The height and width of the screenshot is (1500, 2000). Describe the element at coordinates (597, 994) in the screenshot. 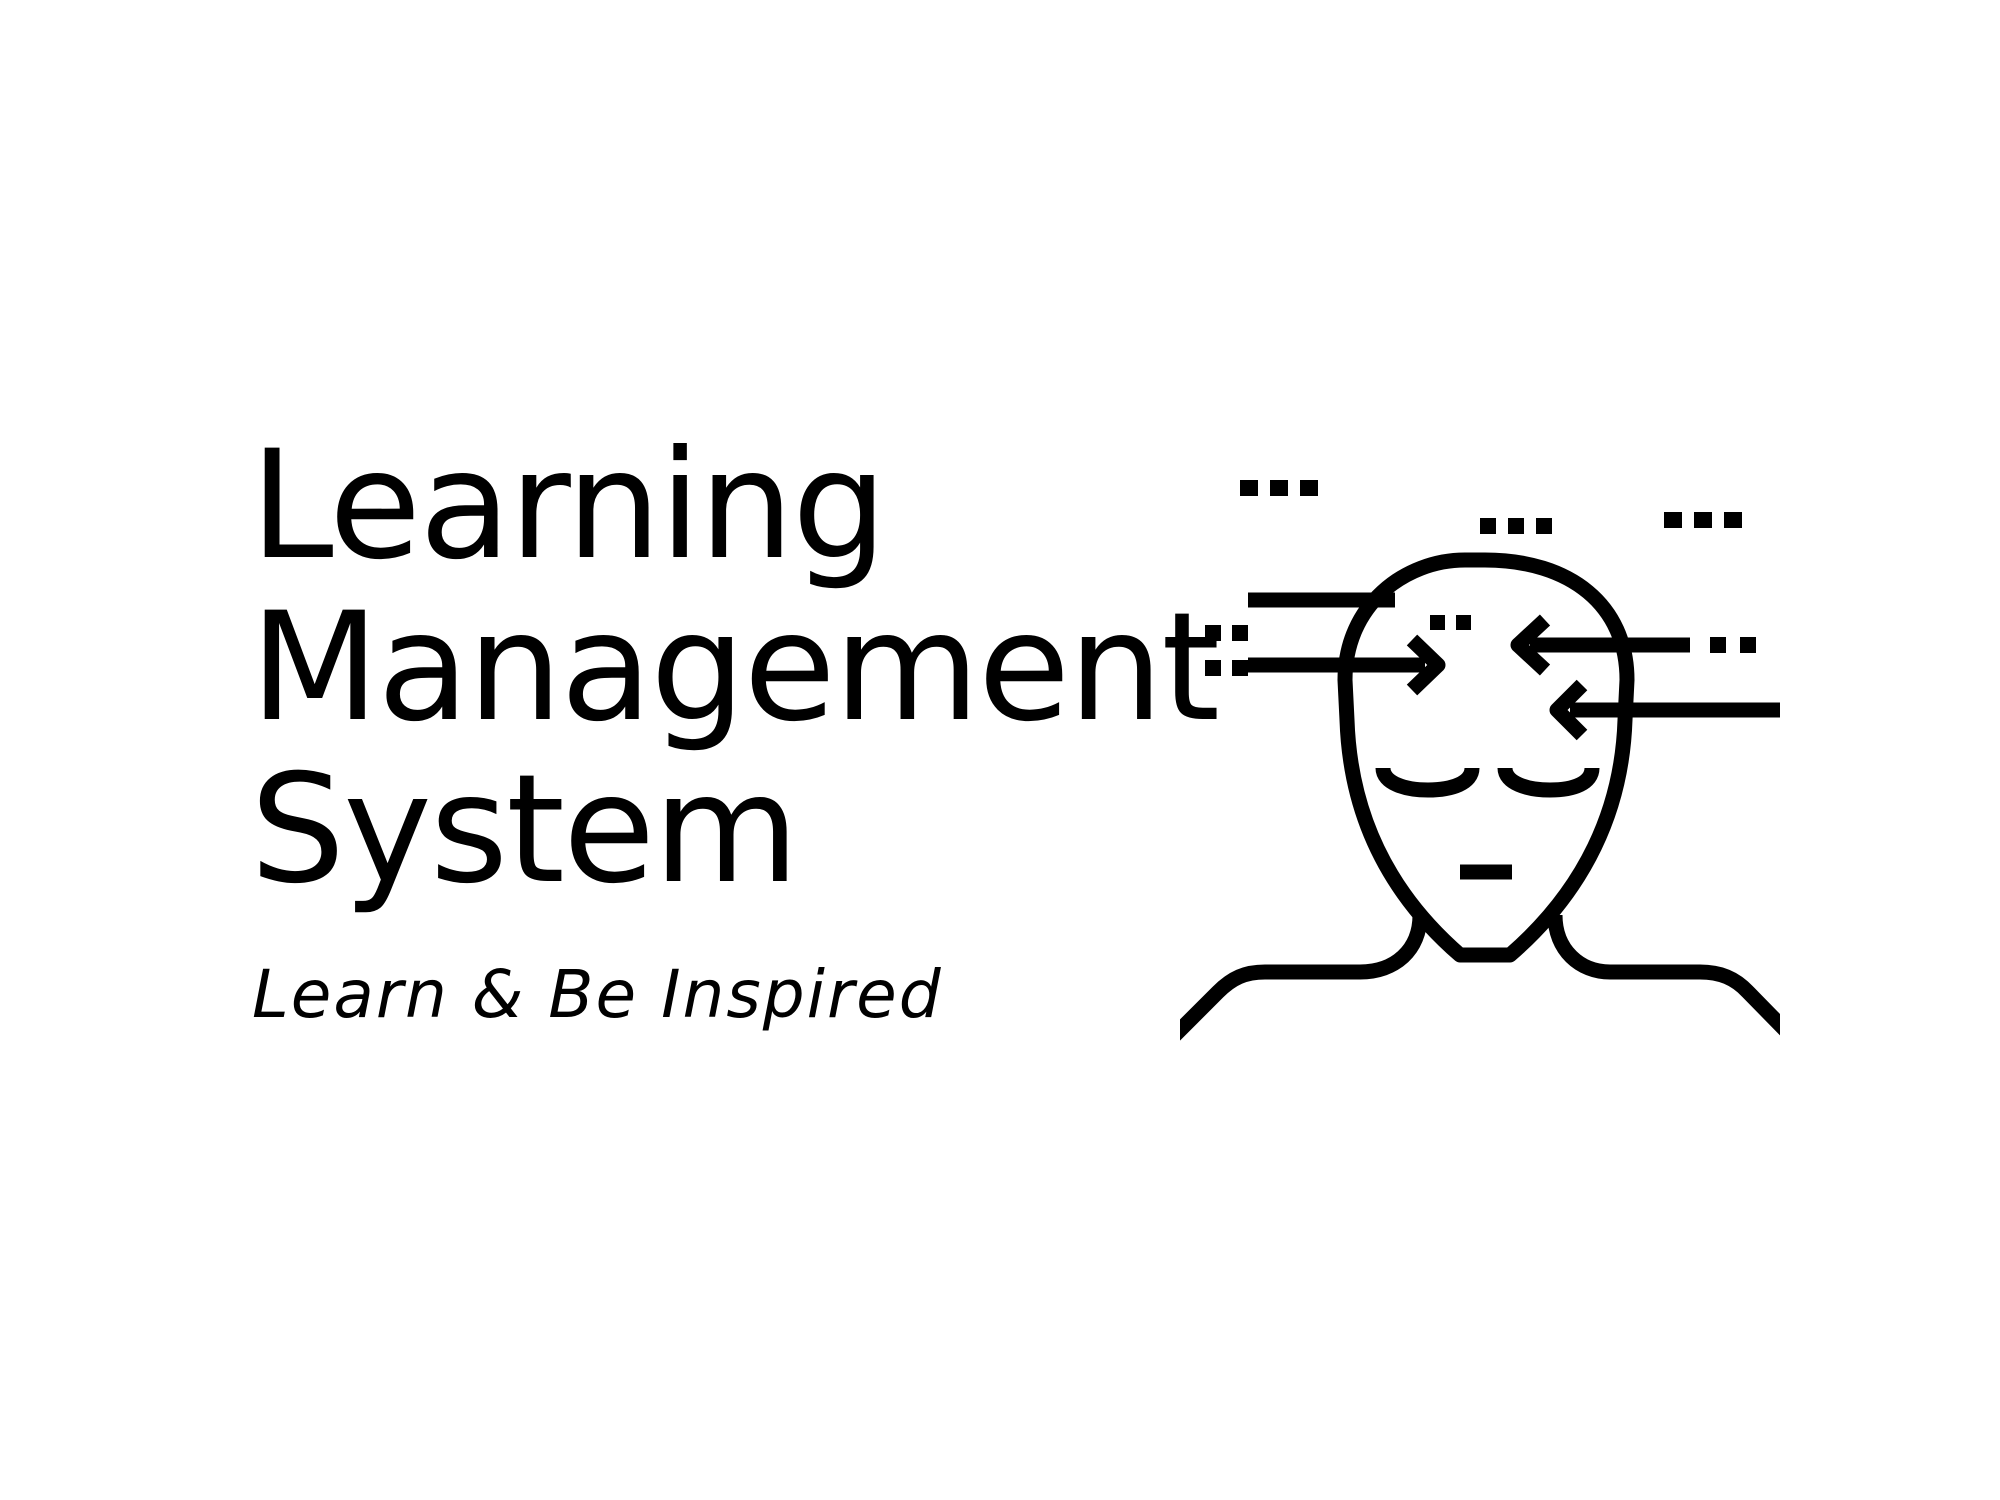

I see `logo-tagline: Learn & Be Inspired` at that location.